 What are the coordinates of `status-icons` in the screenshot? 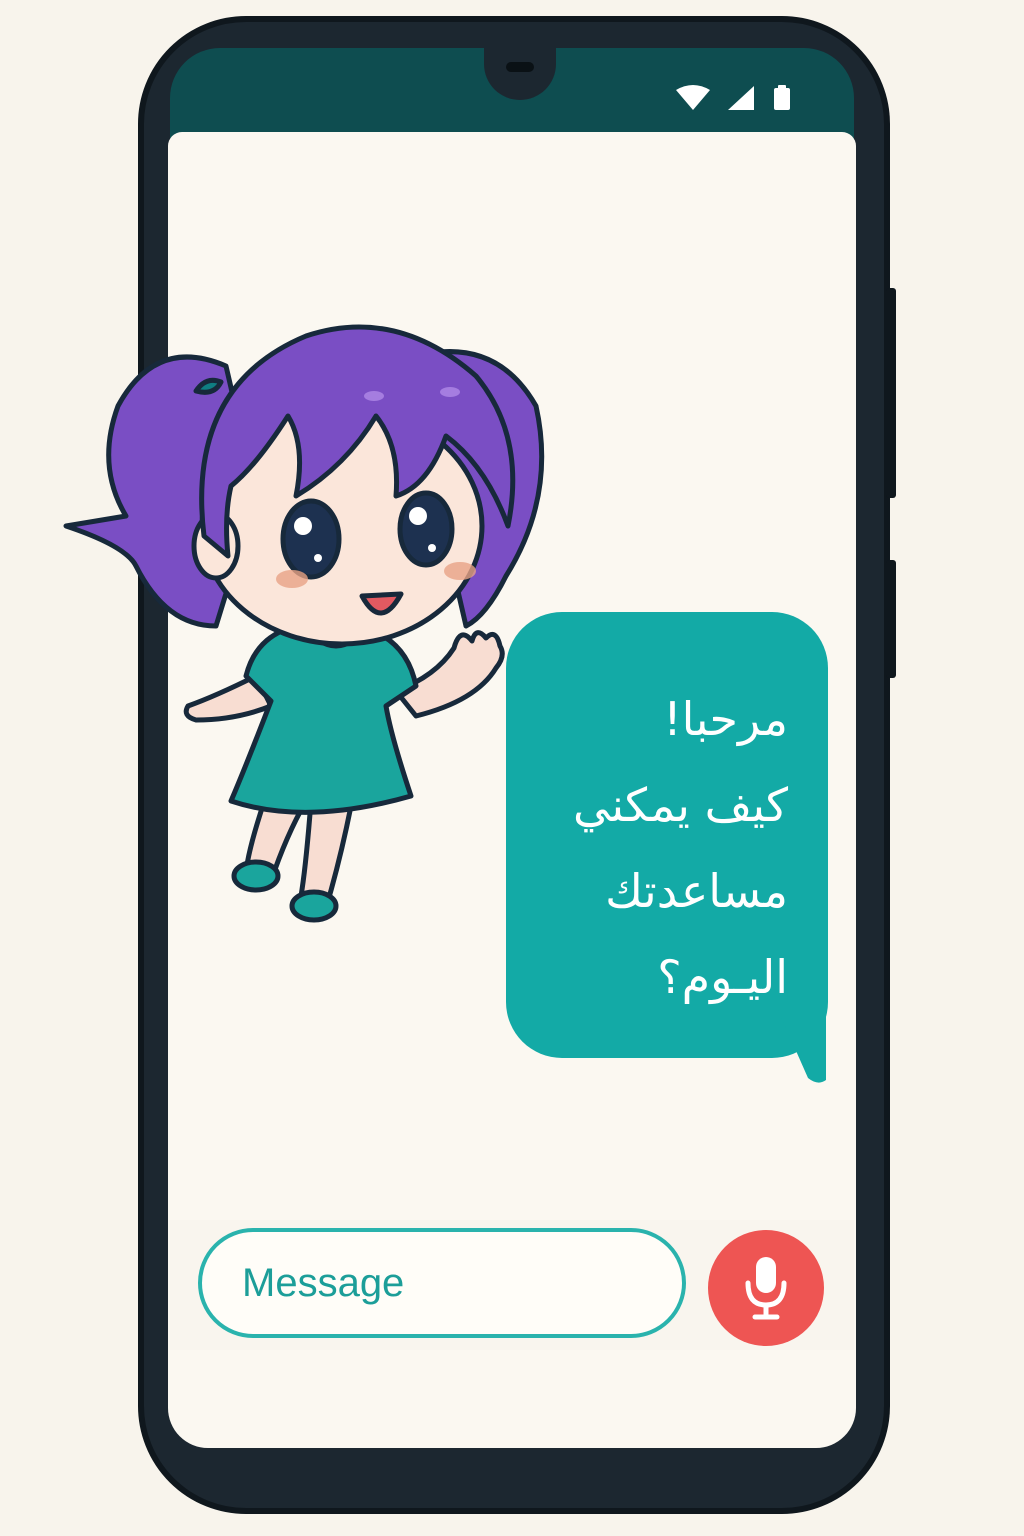 It's located at (739, 98).